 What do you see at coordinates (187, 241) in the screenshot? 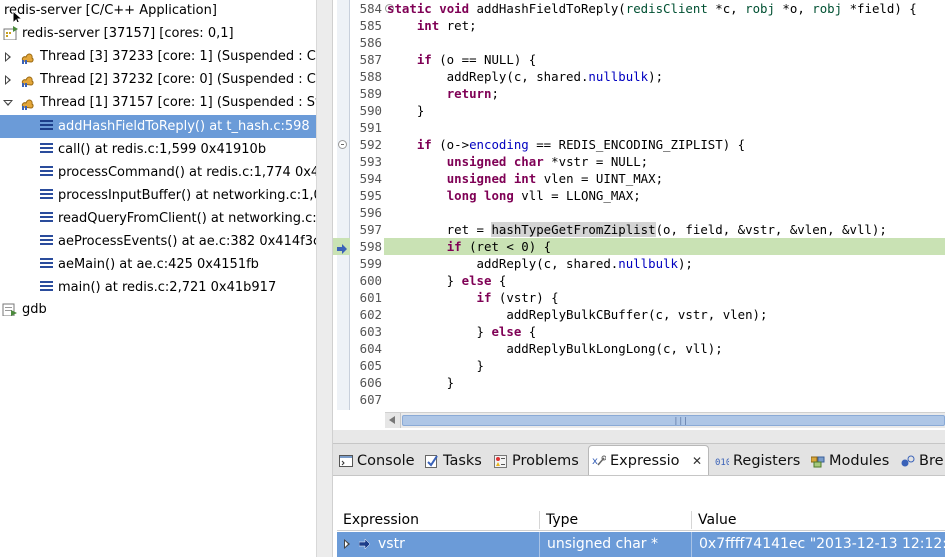
I see `stack-frame-label: aeProcessEvents() at ae.c:382 0x414f3c` at bounding box center [187, 241].